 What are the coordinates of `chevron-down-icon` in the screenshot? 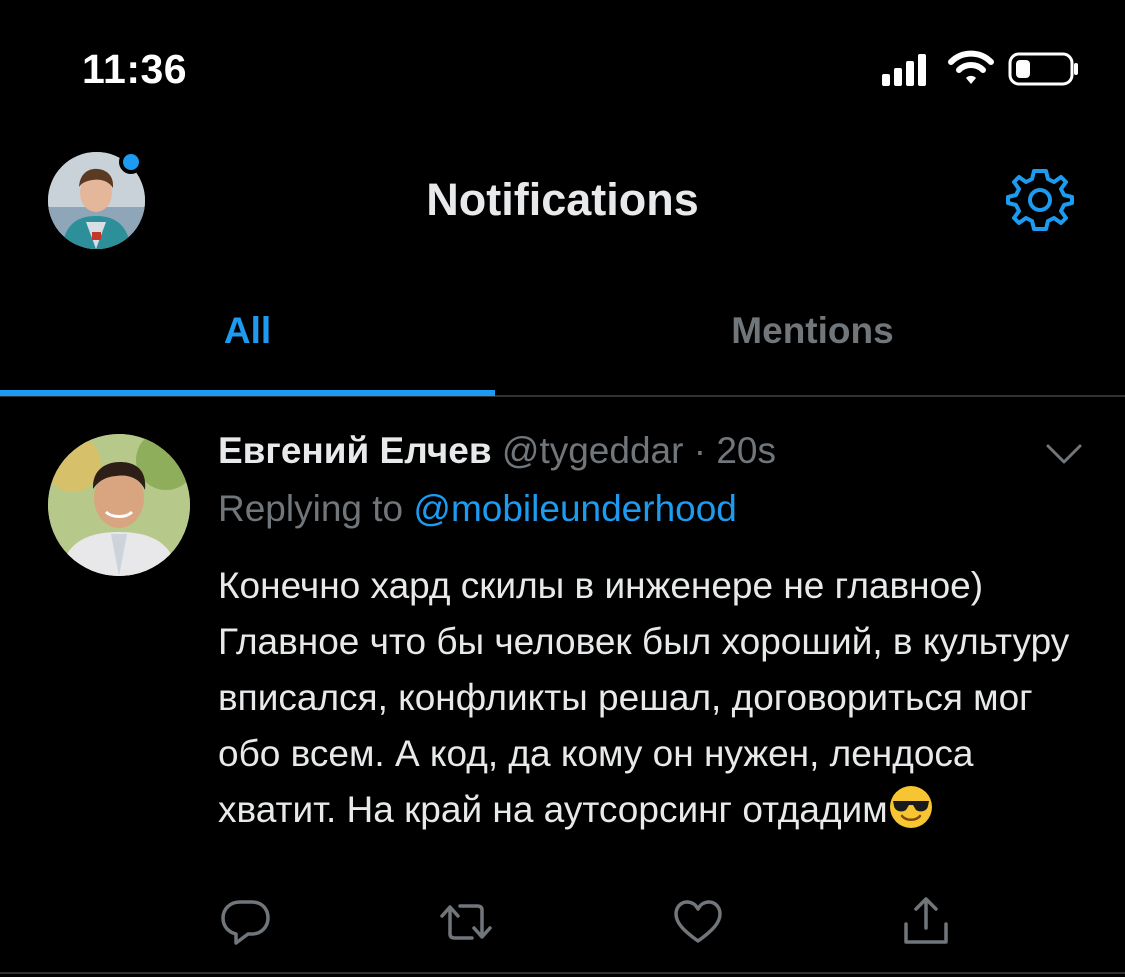 It's located at (1064, 454).